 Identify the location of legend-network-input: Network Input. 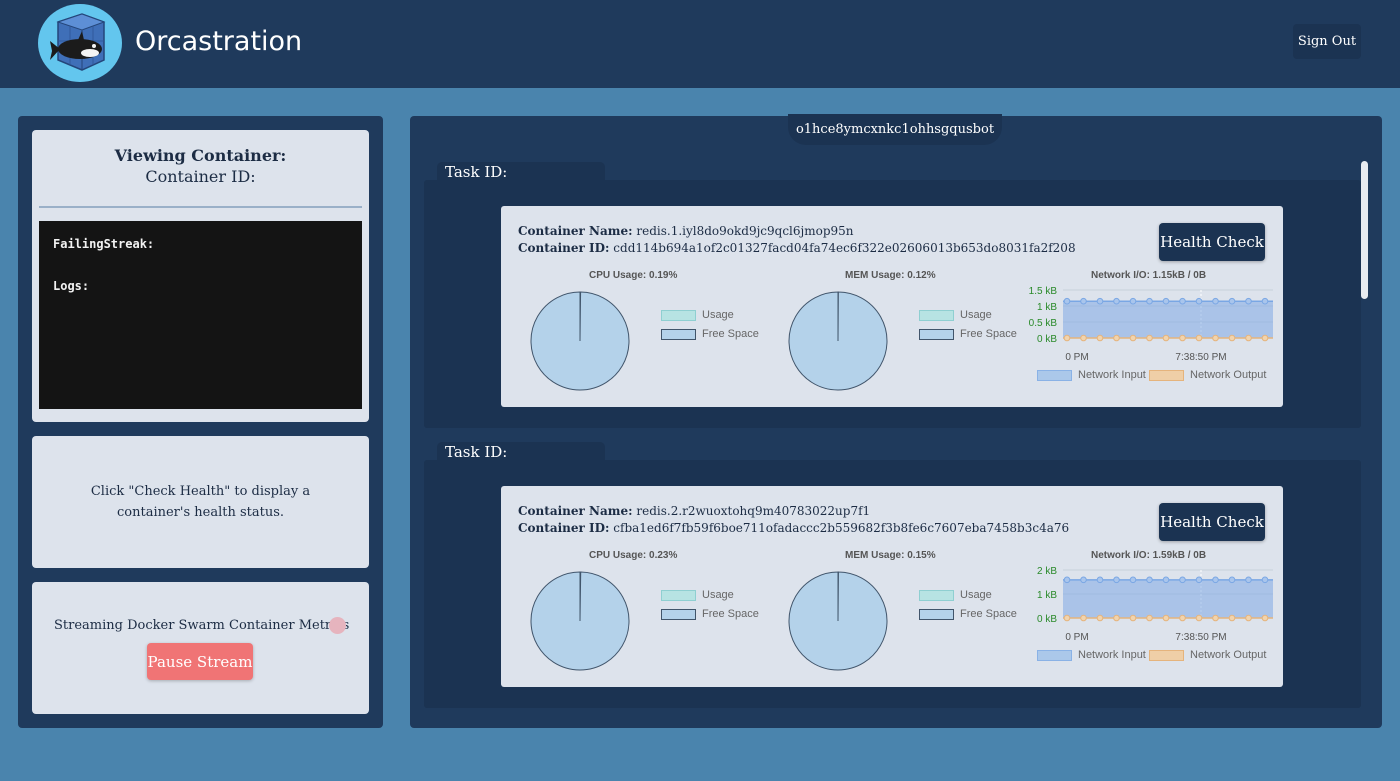
(1091, 655).